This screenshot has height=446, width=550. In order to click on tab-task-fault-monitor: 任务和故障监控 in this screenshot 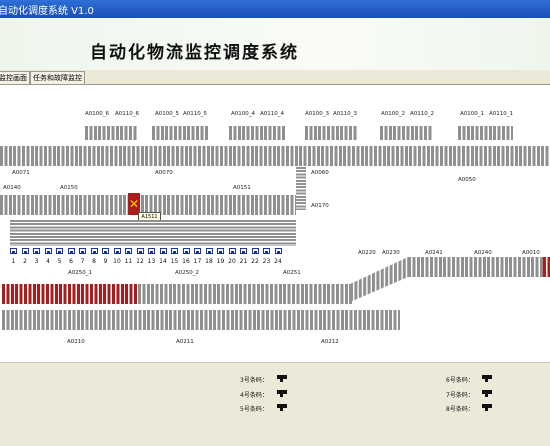, I will do `click(57, 77)`.